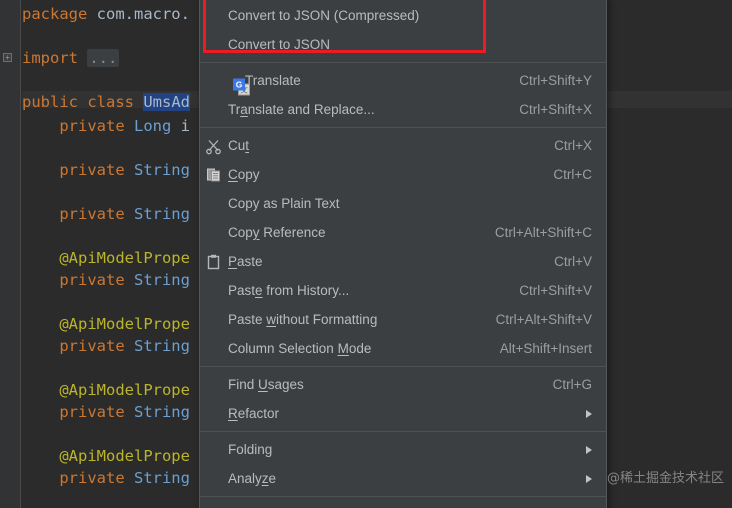 This screenshot has height=508, width=732. What do you see at coordinates (157, 126) in the screenshot?
I see `code-token: Long` at bounding box center [157, 126].